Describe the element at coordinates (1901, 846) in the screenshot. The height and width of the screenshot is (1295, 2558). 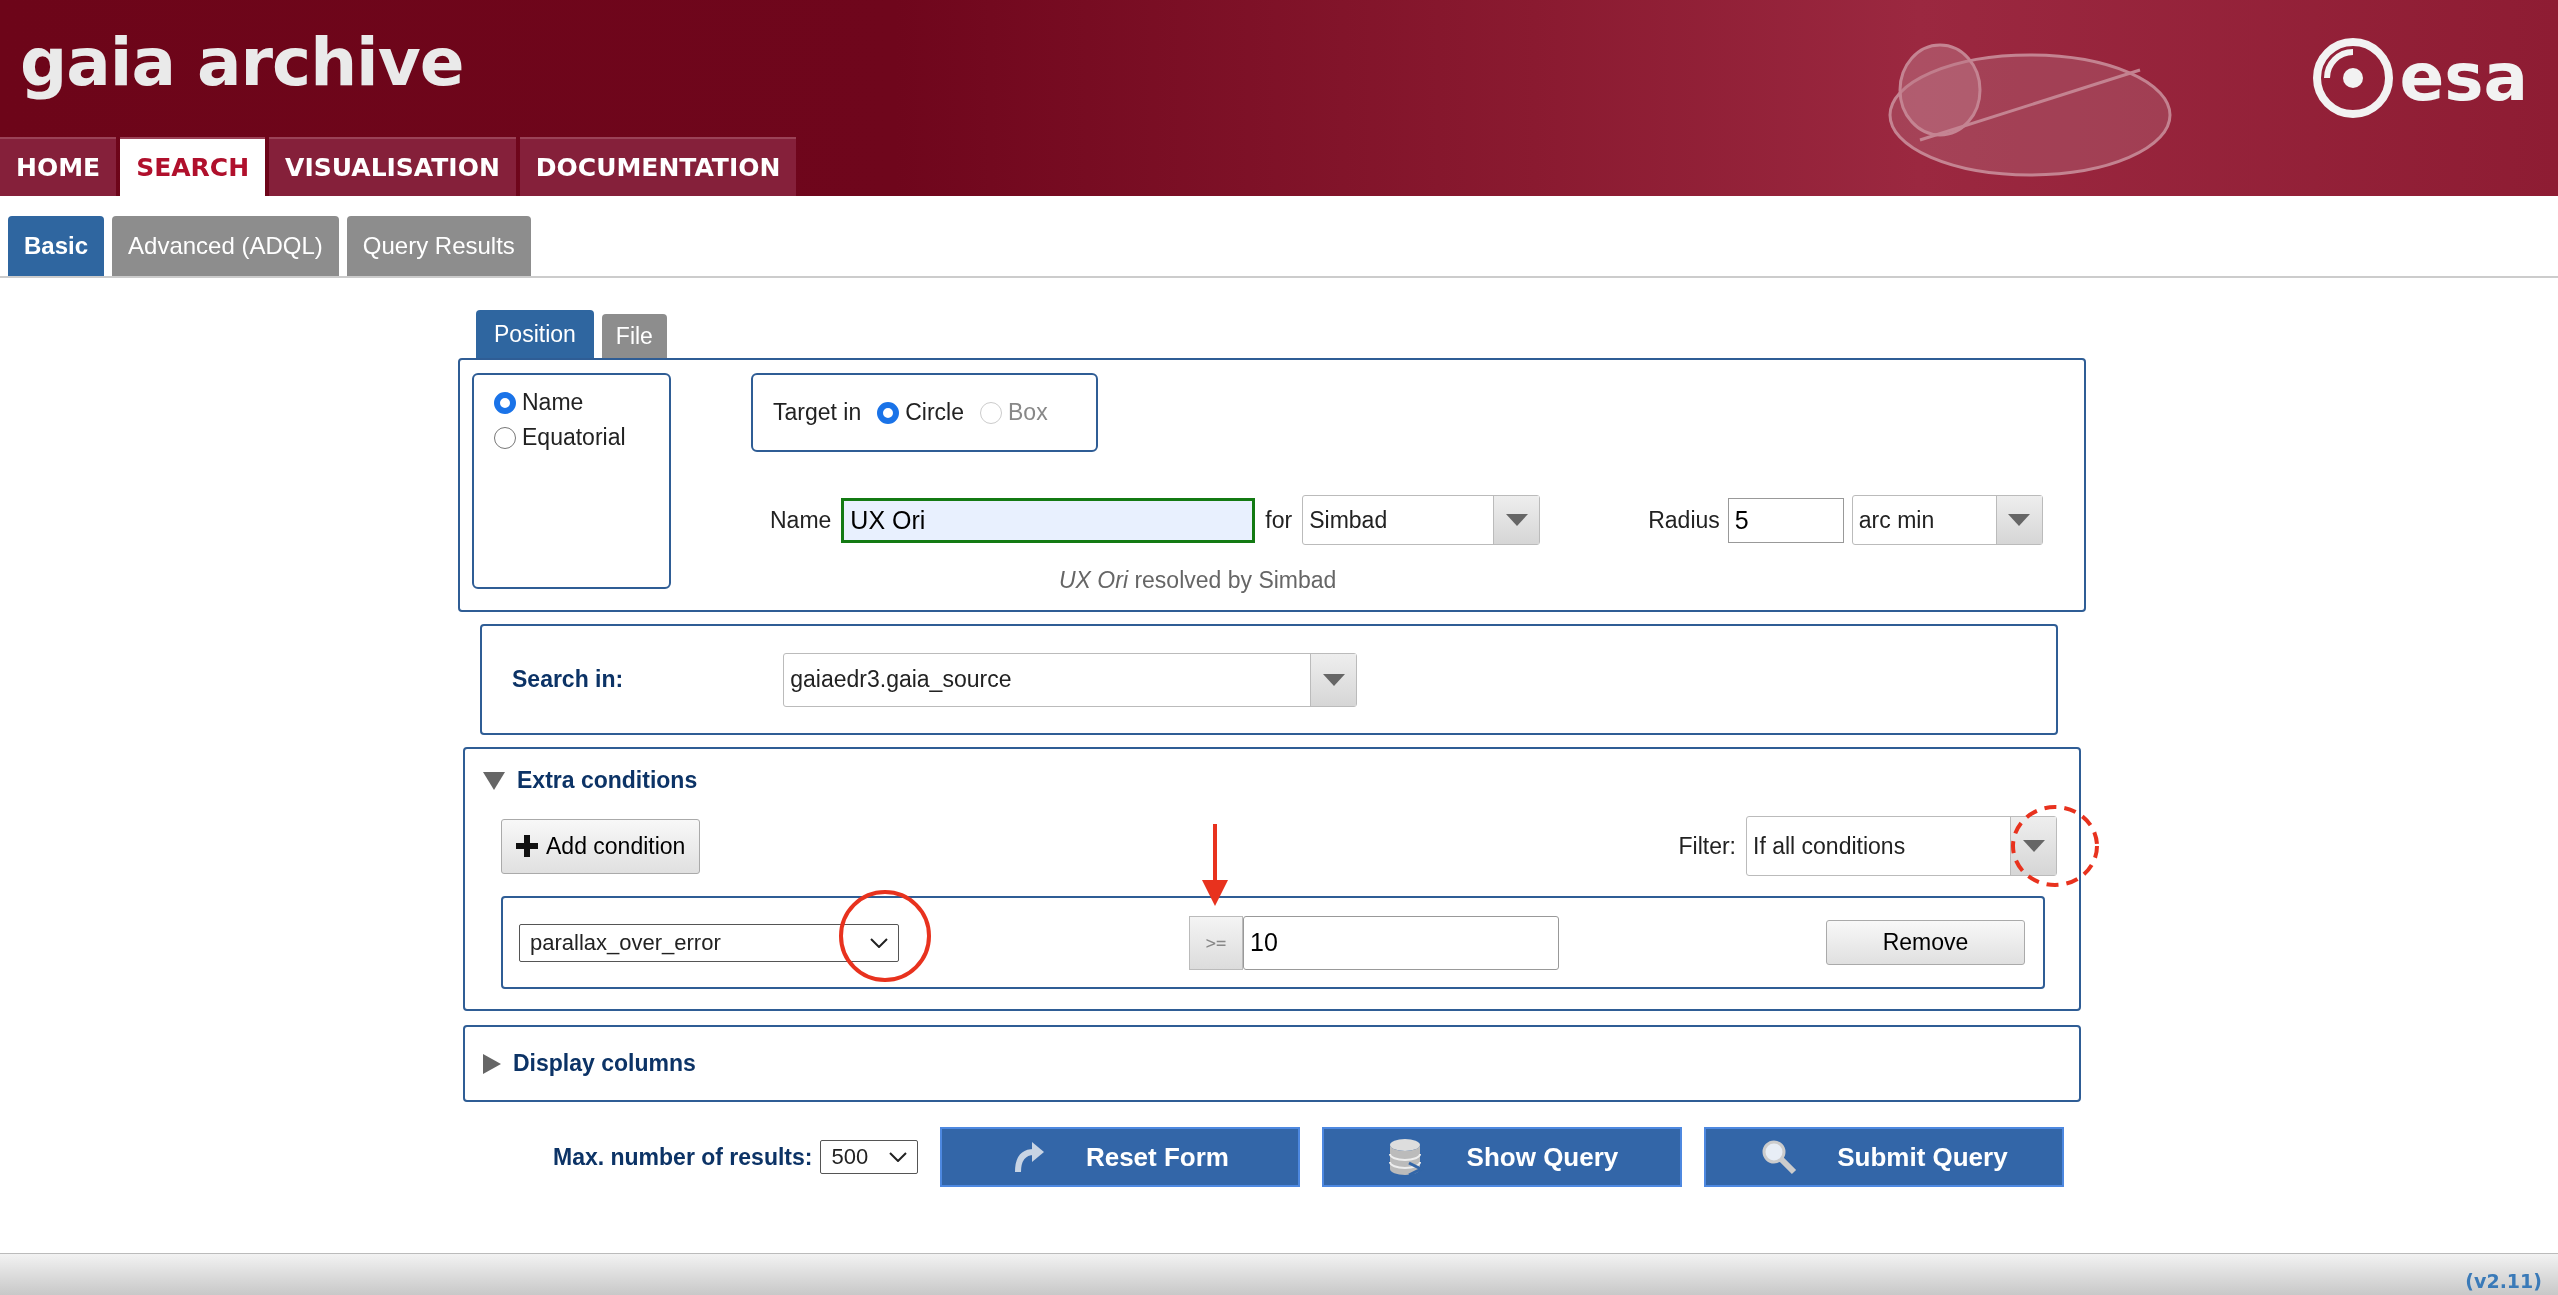
I see `filter-dropdown: If all conditions` at that location.